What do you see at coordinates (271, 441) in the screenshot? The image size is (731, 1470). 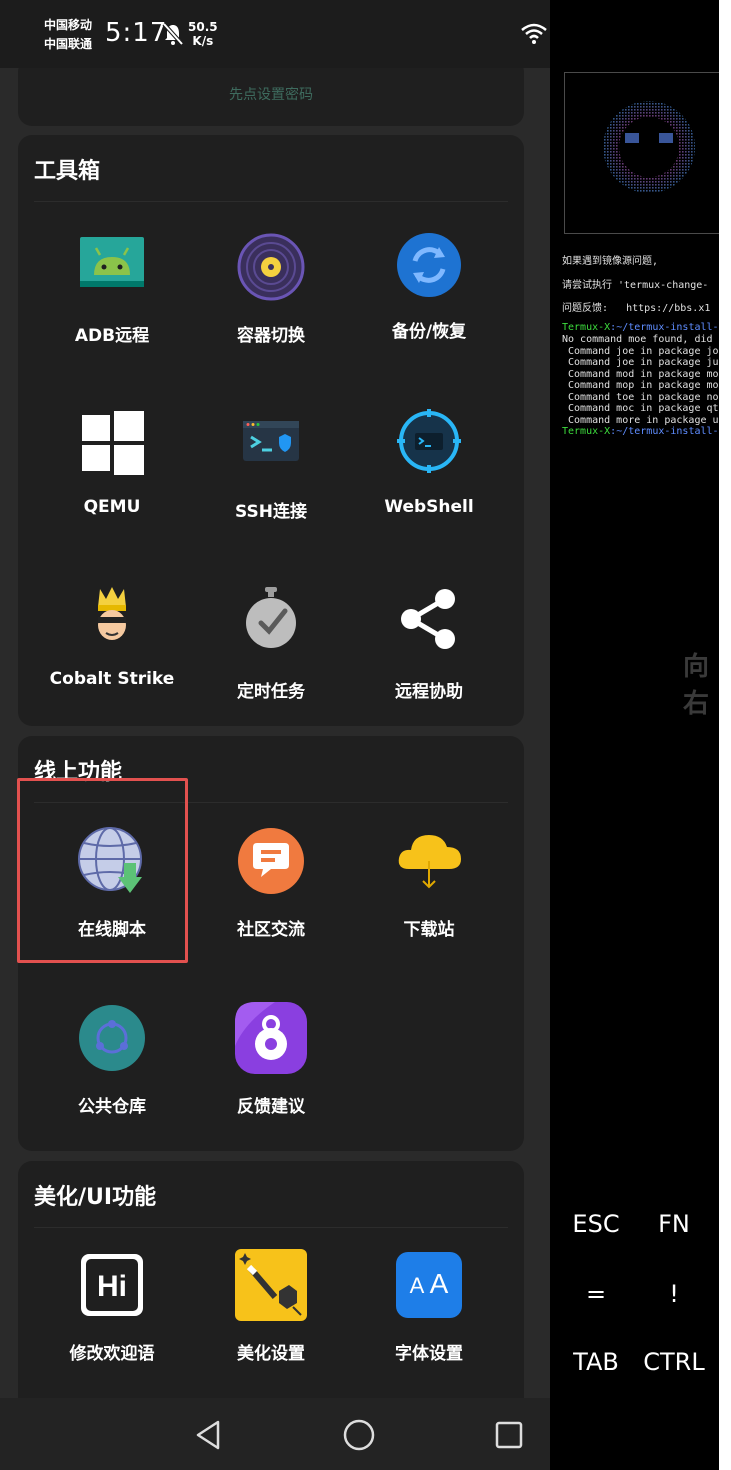 I see `terminal-icon` at bounding box center [271, 441].